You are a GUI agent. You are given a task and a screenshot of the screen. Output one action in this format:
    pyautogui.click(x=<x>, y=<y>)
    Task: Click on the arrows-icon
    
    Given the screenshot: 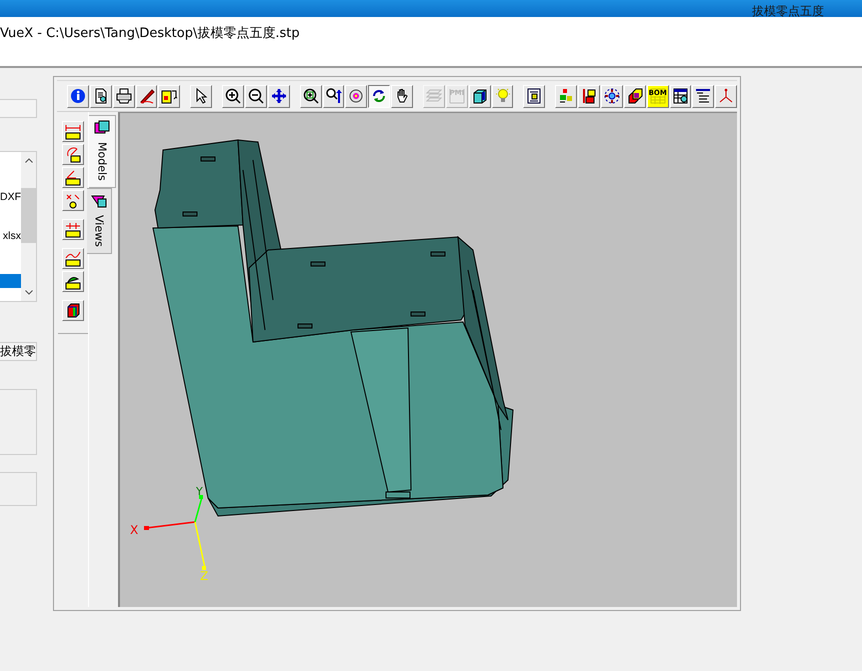 What is the action you would take?
    pyautogui.click(x=278, y=96)
    